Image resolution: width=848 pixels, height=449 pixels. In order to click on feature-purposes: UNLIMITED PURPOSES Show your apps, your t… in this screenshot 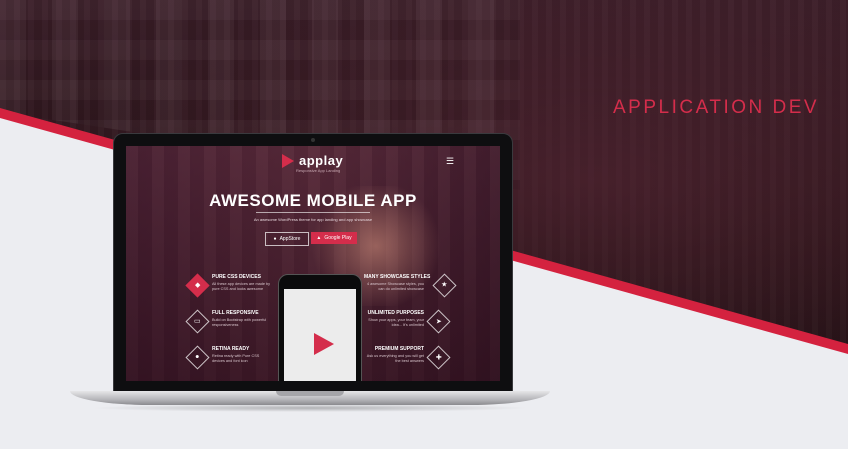, I will do `click(407, 321)`.